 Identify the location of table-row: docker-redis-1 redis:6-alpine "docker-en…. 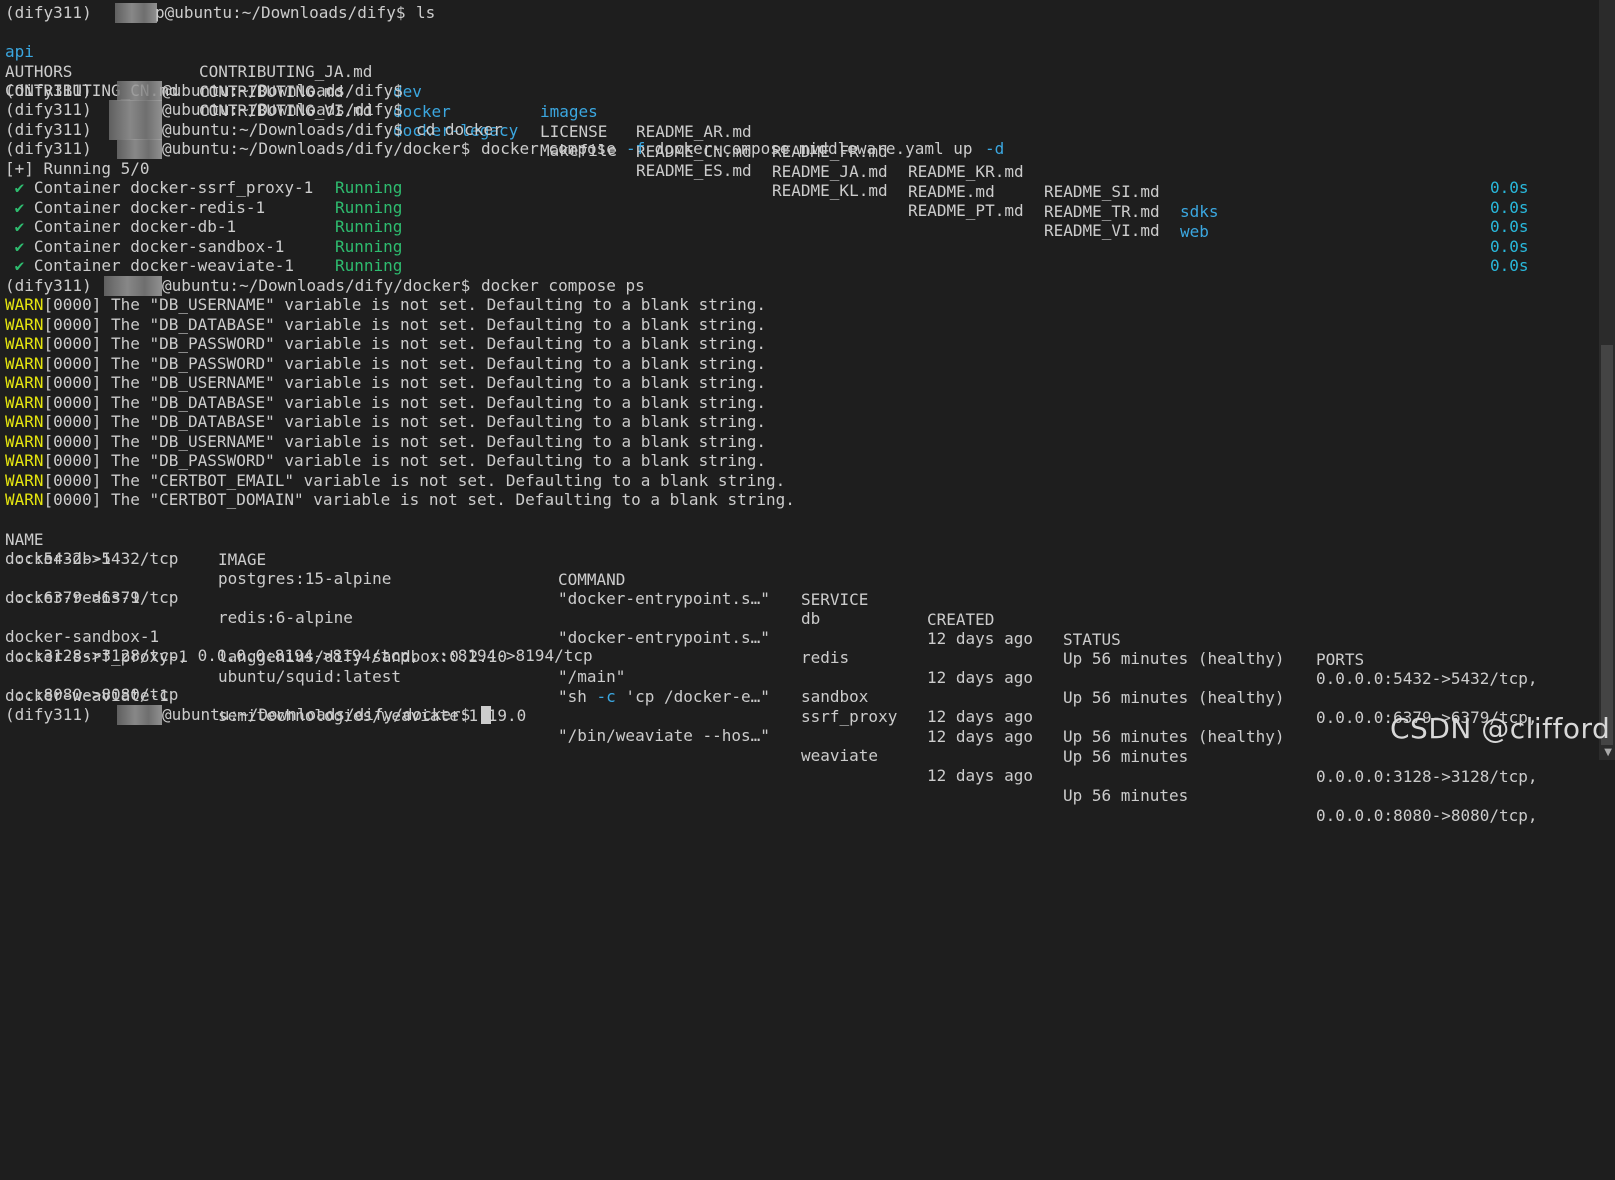
(805, 647).